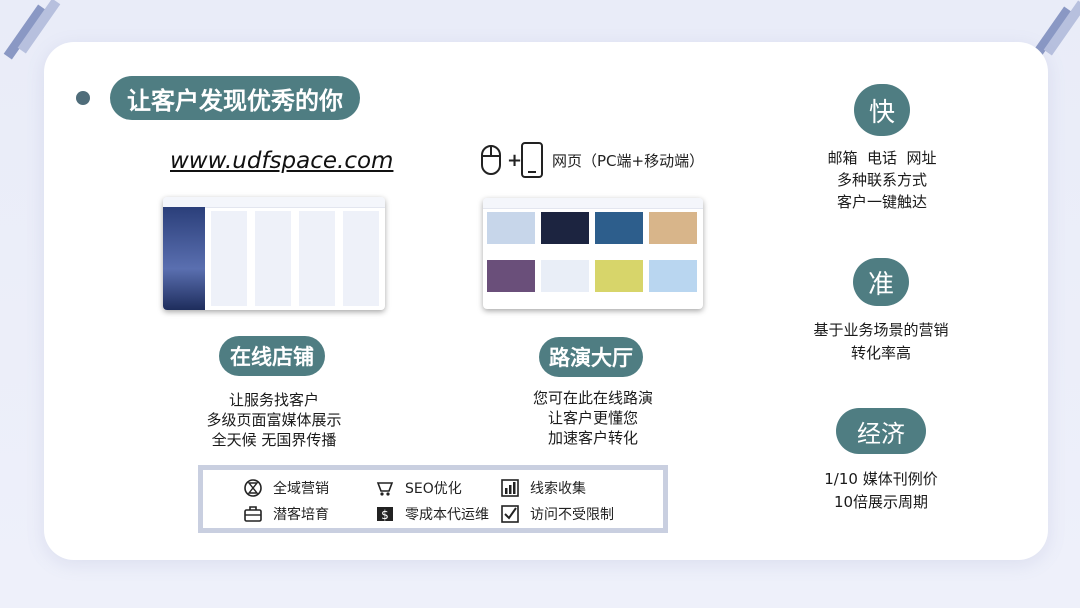 The width and height of the screenshot is (1080, 608). I want to click on benefit-economy-line-2: 10倍展示周期, so click(881, 502).